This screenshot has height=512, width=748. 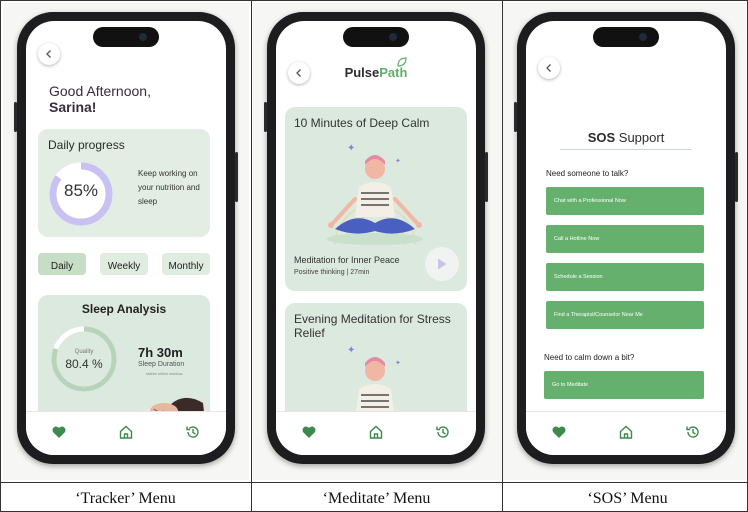 I want to click on sleep-quality-value: 80.4 %, so click(x=84, y=364).